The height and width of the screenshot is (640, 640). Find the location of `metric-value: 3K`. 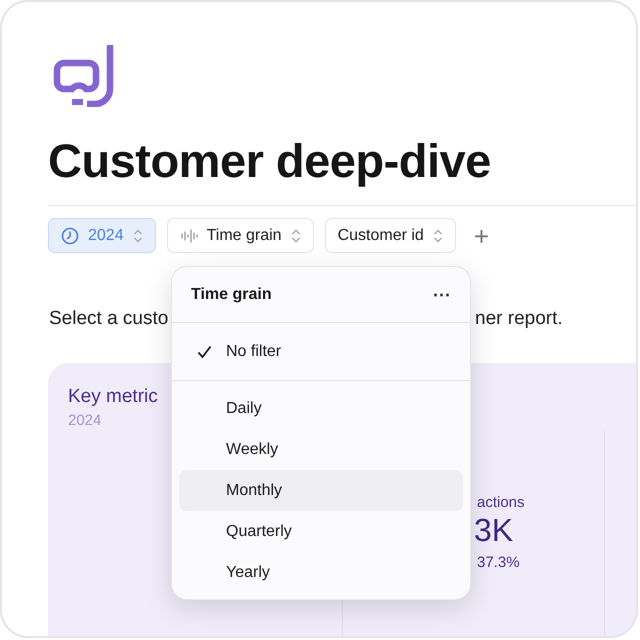

metric-value: 3K is located at coordinates (494, 530).